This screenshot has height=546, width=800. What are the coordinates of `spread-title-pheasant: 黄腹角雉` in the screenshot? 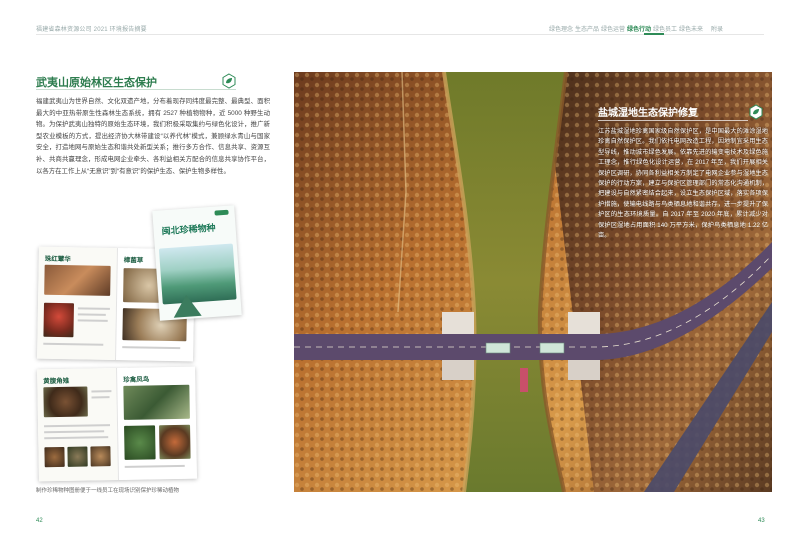 It's located at (56, 381).